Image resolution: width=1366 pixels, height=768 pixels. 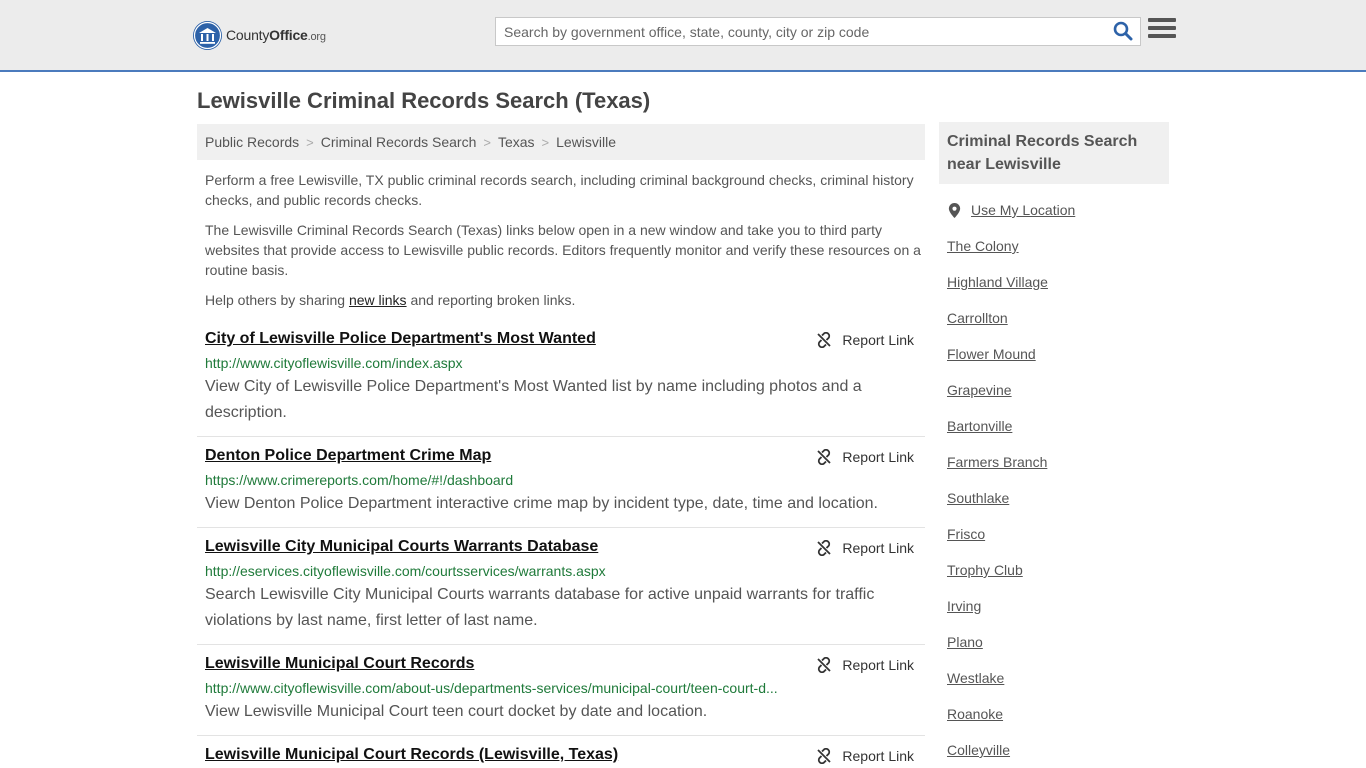 I want to click on breadcrumb-public-records: Public Records, so click(x=252, y=142).